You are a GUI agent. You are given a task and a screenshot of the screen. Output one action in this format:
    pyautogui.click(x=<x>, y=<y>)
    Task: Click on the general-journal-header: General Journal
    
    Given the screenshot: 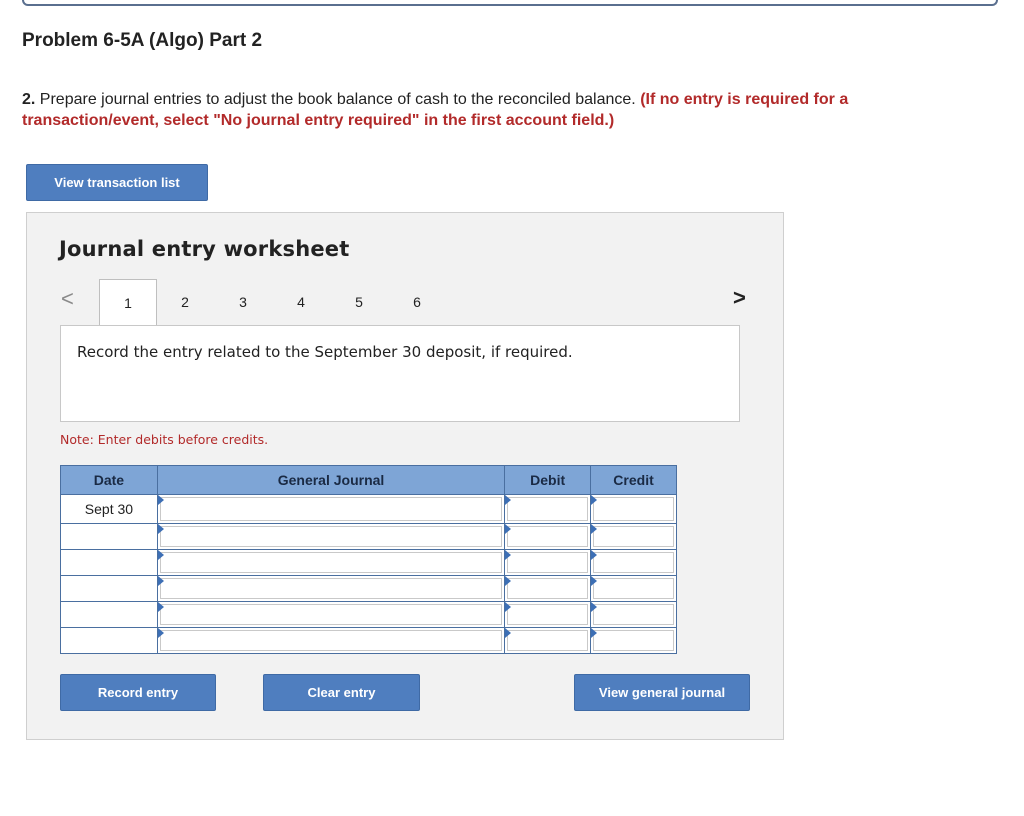 What is the action you would take?
    pyautogui.click(x=331, y=480)
    